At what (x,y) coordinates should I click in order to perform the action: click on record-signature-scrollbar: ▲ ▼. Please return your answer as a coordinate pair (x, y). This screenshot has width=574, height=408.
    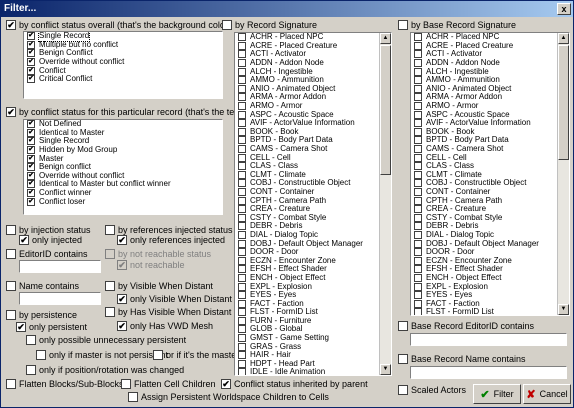
    Looking at the image, I should click on (385, 204).